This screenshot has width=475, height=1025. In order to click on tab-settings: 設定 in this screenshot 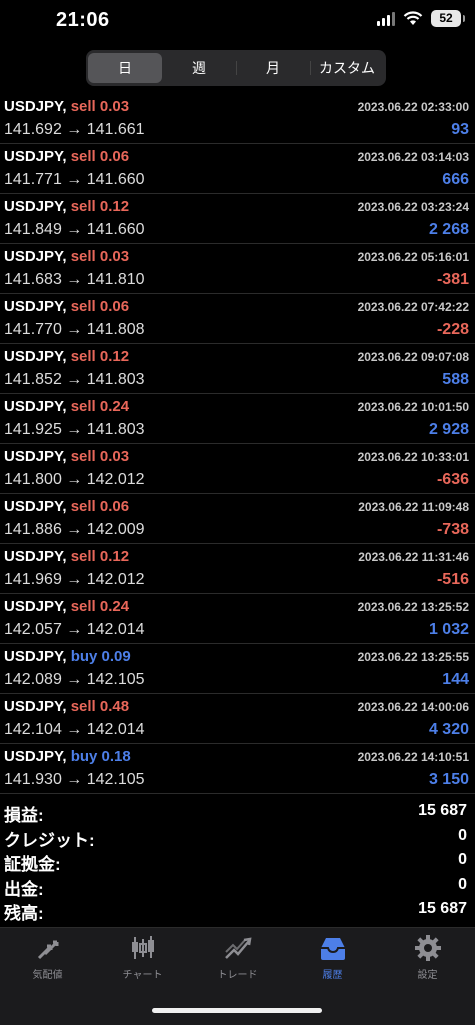, I will do `click(427, 957)`.